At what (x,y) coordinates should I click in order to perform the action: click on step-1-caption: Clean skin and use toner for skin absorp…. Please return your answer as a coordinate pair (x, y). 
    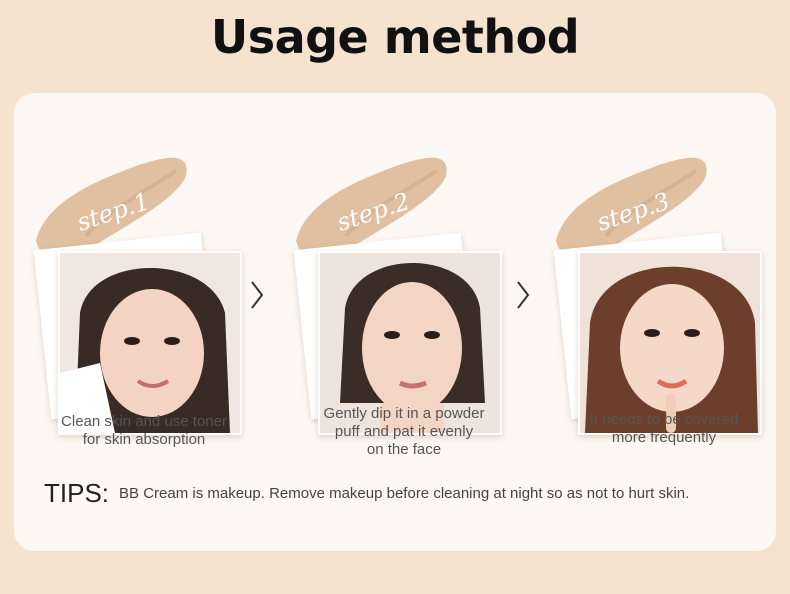
    Looking at the image, I should click on (144, 431).